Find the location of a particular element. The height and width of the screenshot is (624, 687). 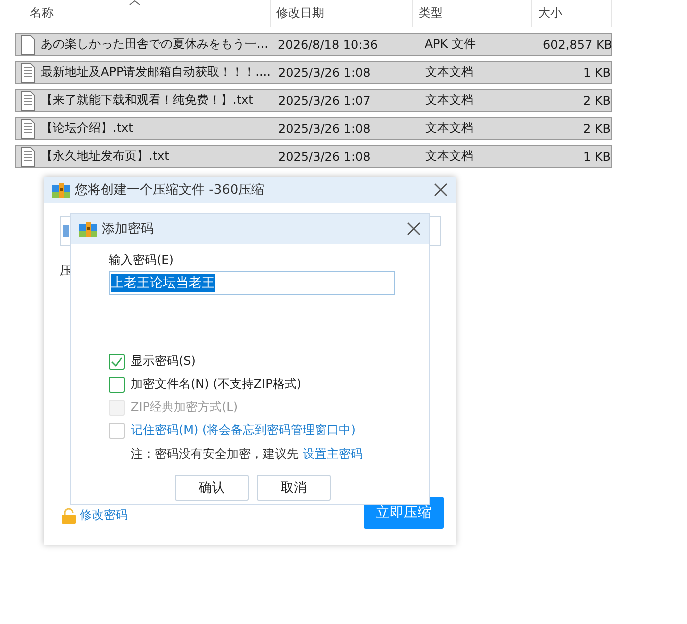

file-row: 【永久地址发布页】.txt 2025/3/26 1:08 文本文档 1 KB is located at coordinates (313, 156).